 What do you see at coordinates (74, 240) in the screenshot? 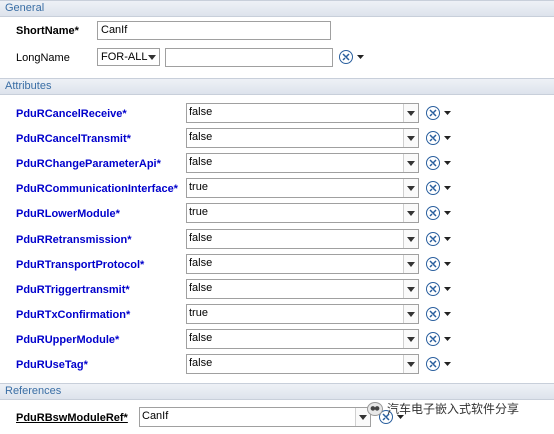
I see `attribute-label: PduRRetransmission*` at bounding box center [74, 240].